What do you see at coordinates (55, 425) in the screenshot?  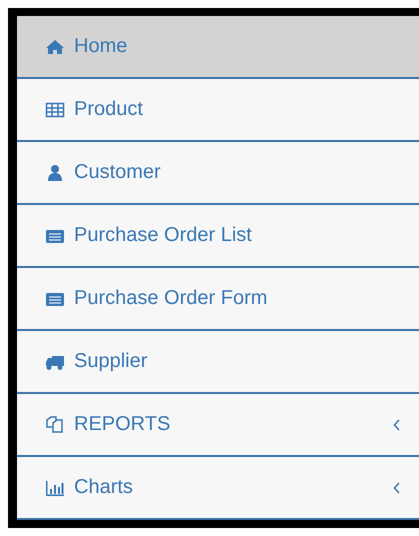 I see `copy-icon` at bounding box center [55, 425].